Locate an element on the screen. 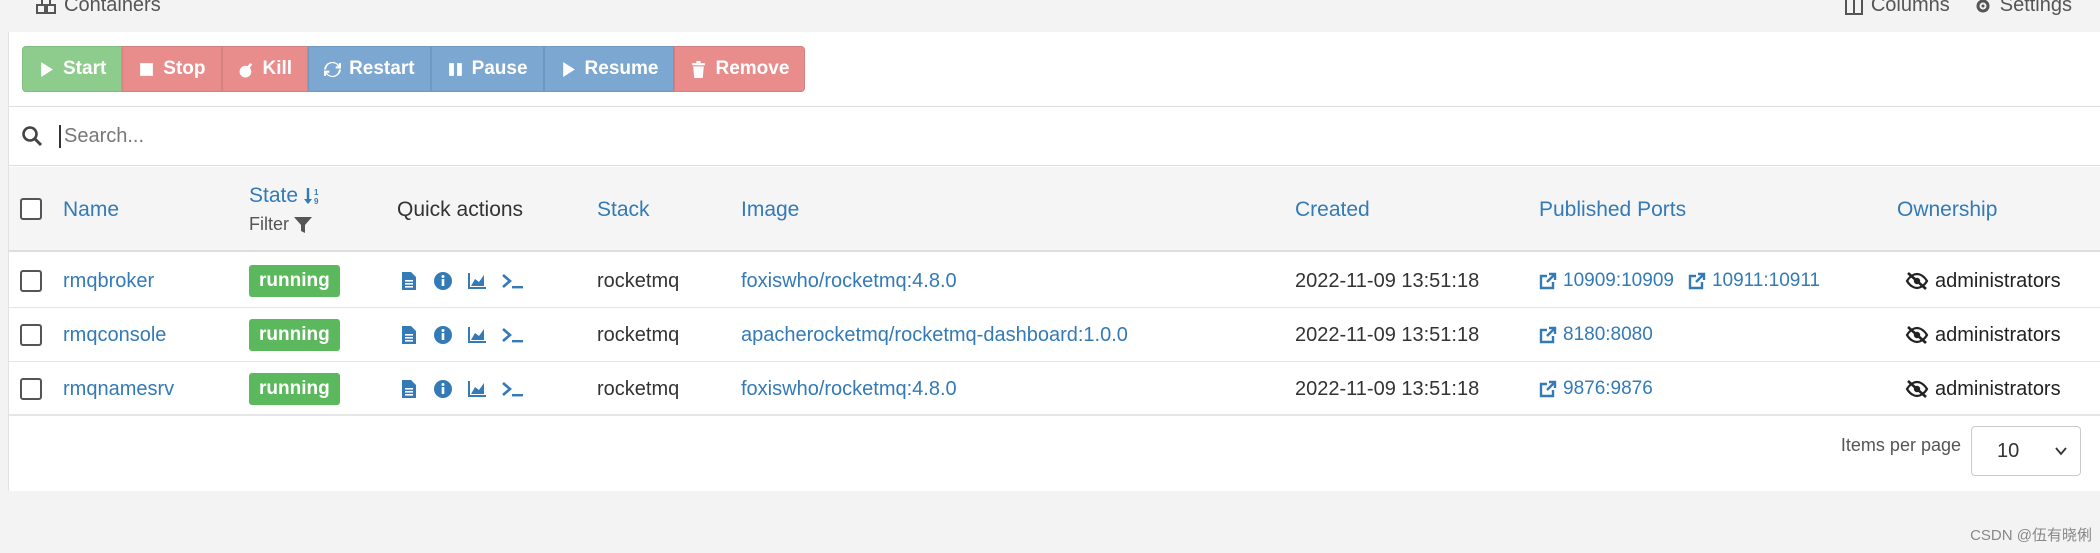 The width and height of the screenshot is (2100, 553). port-link: 8180:8080 is located at coordinates (1596, 335).